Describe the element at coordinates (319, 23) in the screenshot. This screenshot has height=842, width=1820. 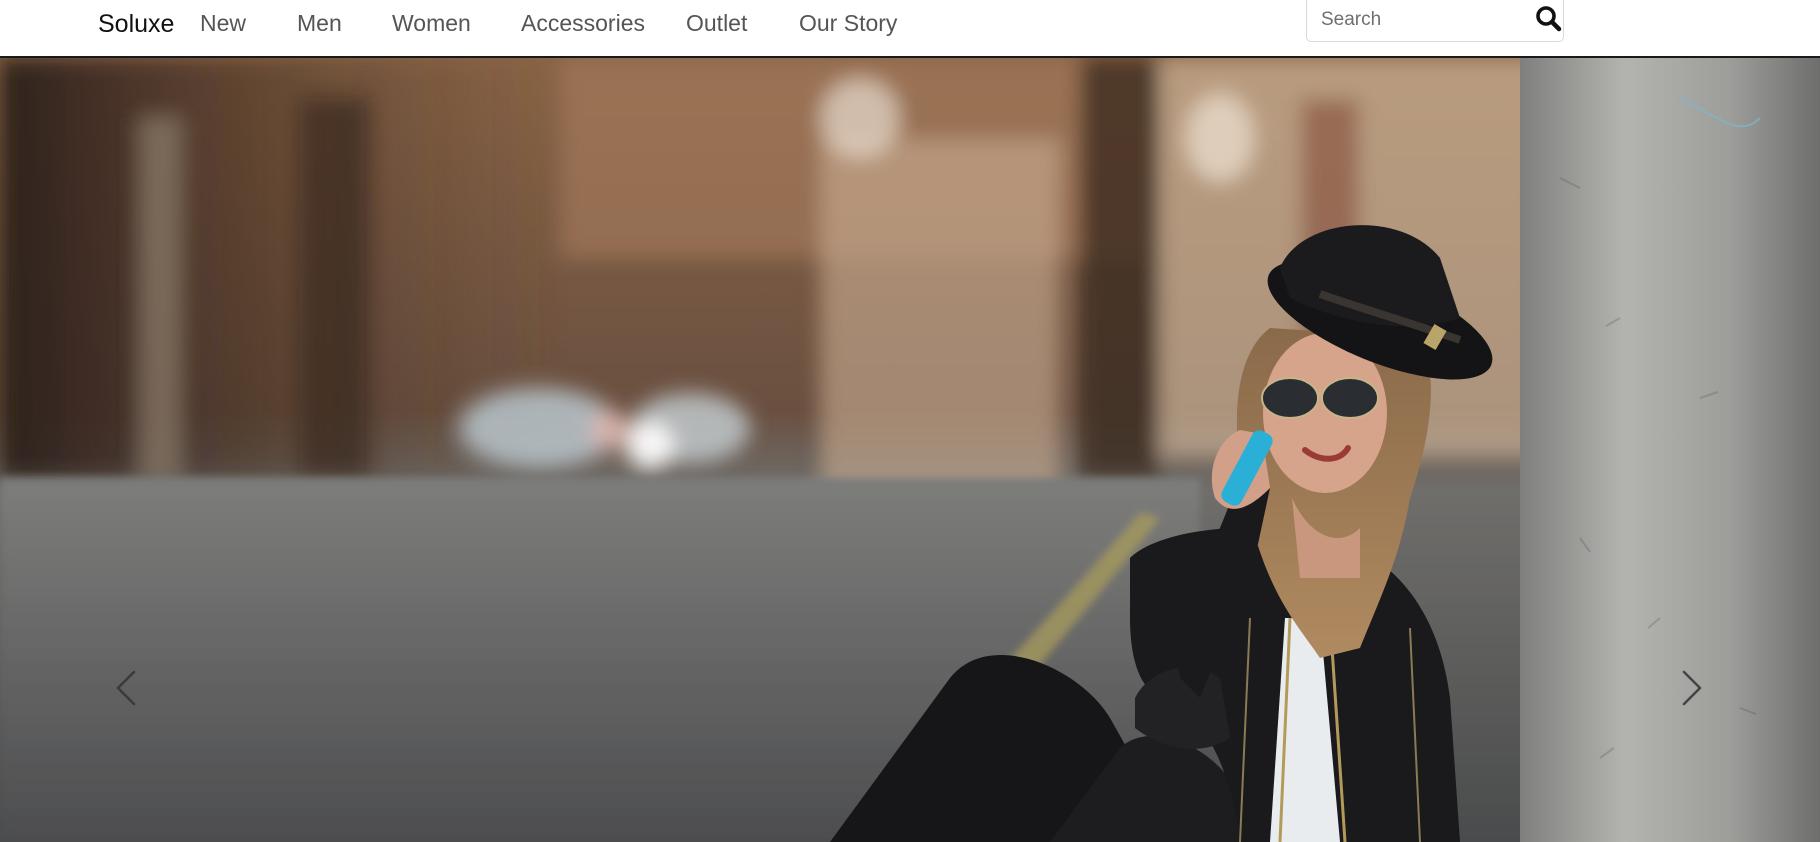
I see `nav-link-men: Men` at that location.